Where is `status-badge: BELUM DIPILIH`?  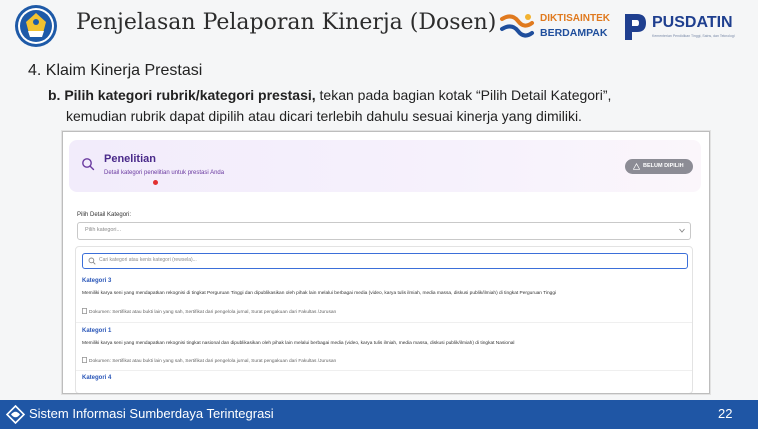 status-badge: BELUM DIPILIH is located at coordinates (659, 166).